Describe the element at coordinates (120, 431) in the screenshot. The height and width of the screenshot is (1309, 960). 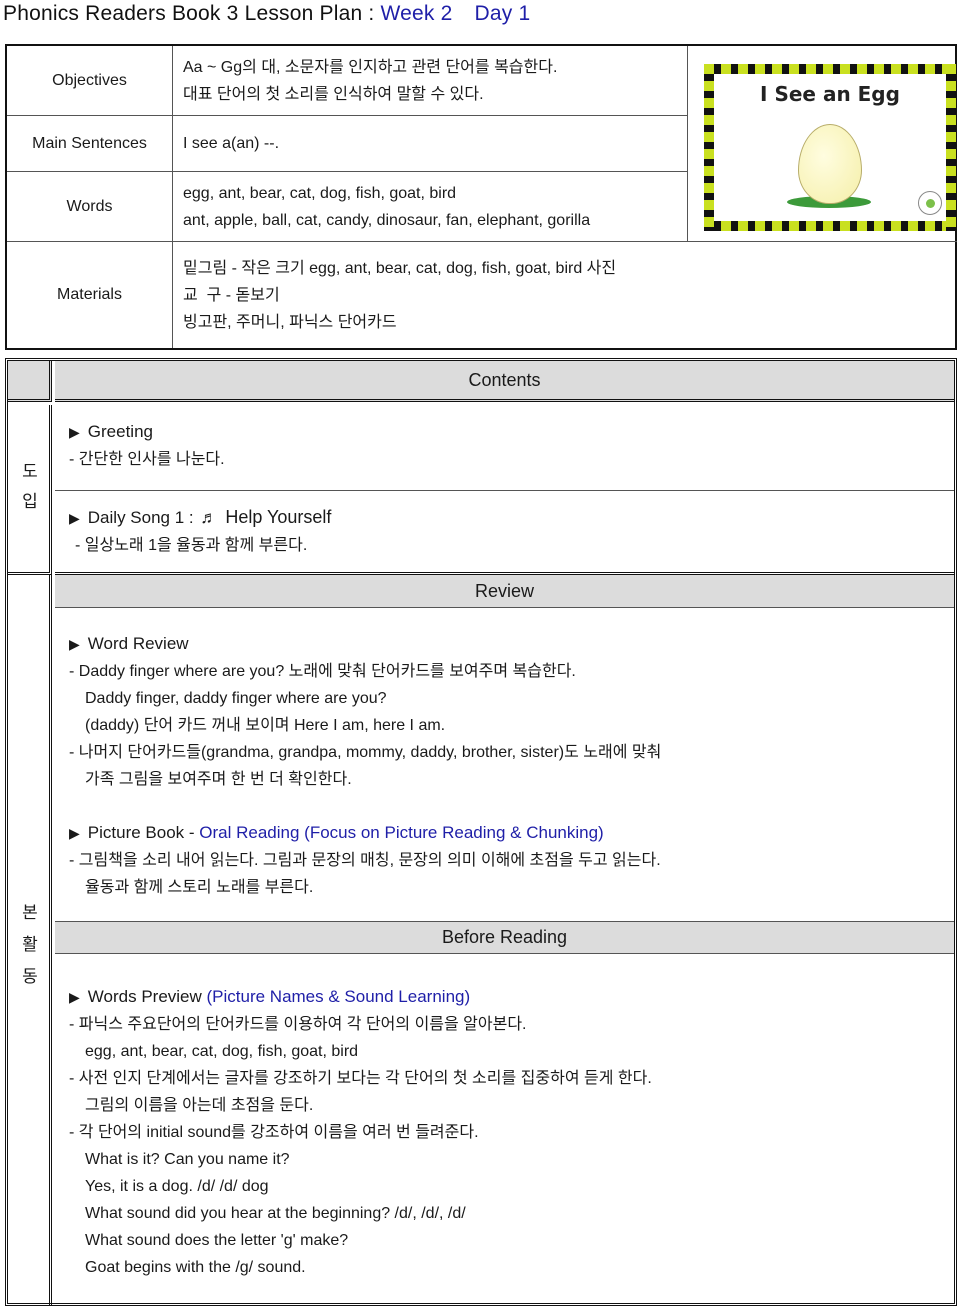
I see `greeting-heading-text: Greeting` at that location.